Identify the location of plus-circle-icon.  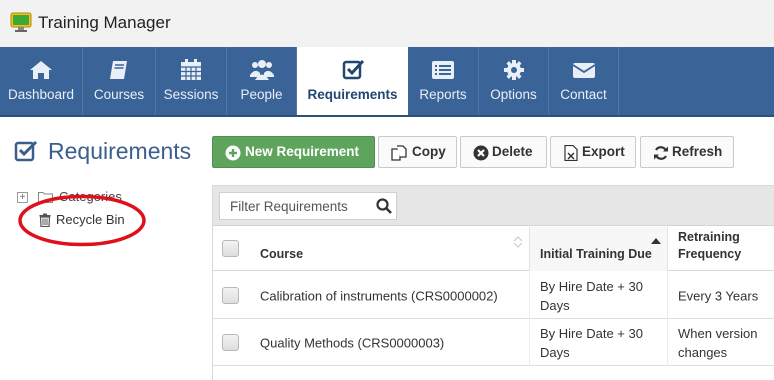
(233, 153).